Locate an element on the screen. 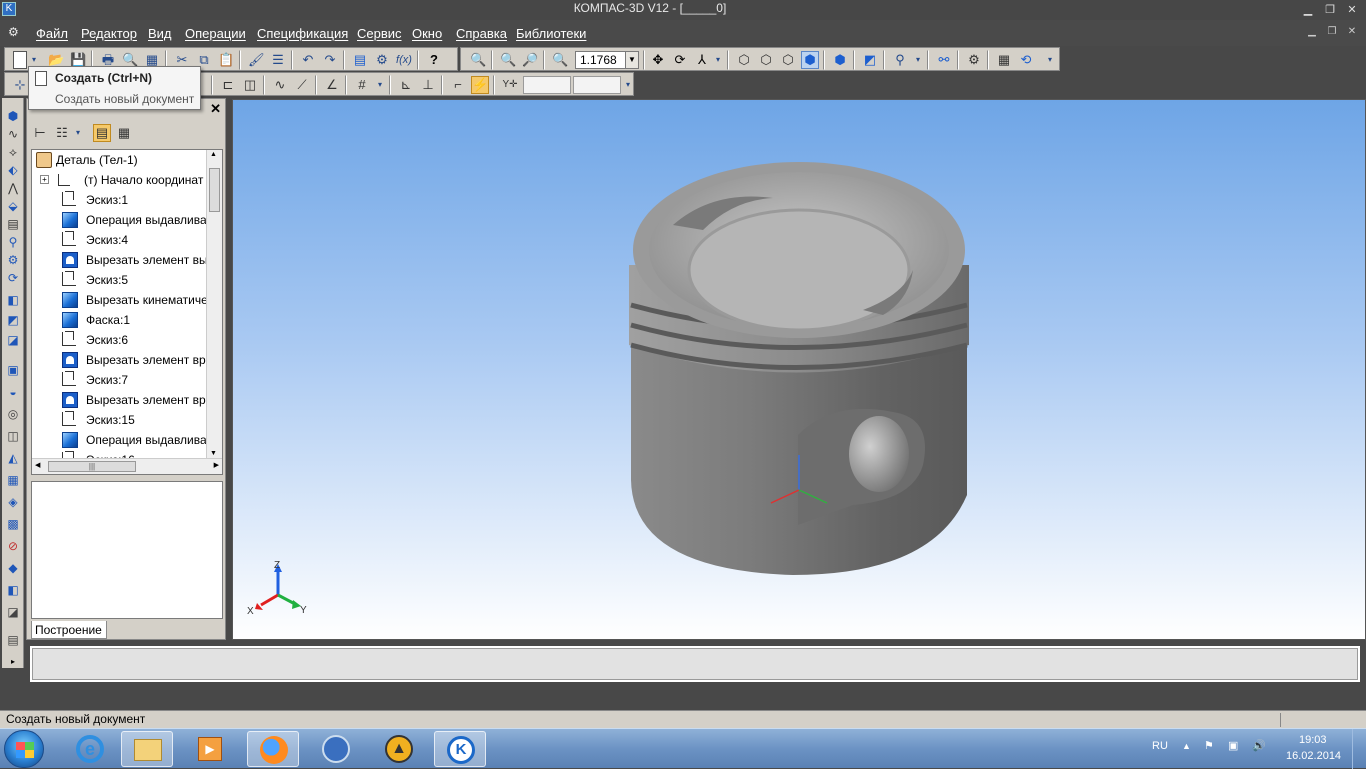 The height and width of the screenshot is (769, 1366). local-axes-icon: ⊥ is located at coordinates (428, 85).